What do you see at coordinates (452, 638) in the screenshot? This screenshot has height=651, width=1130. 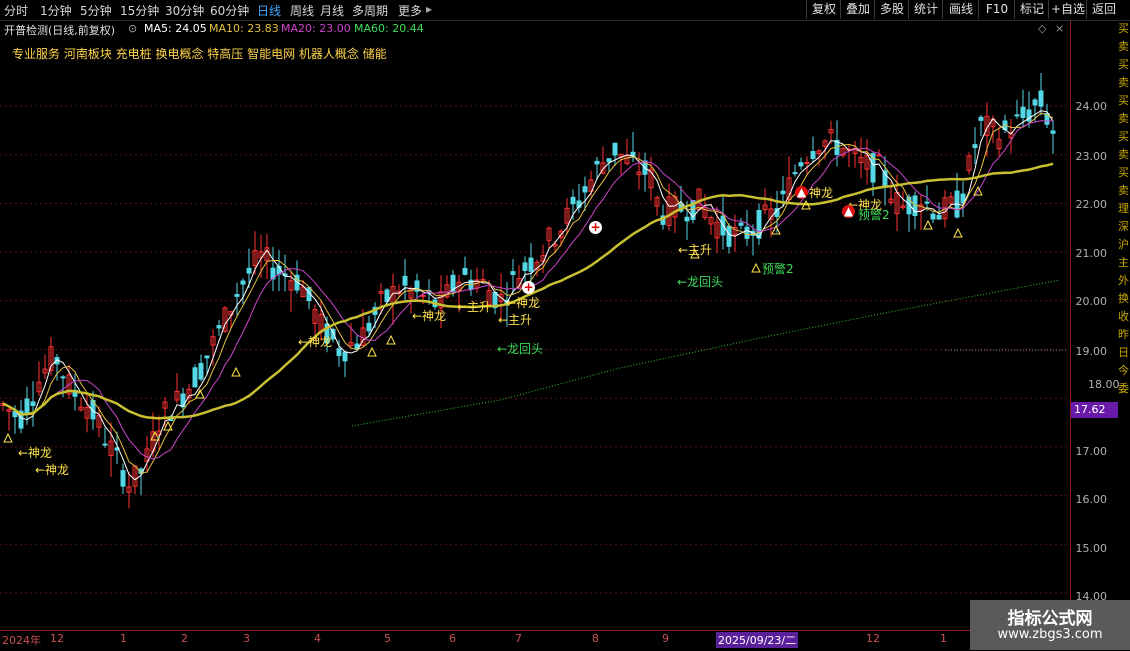 I see `time-label: 6` at bounding box center [452, 638].